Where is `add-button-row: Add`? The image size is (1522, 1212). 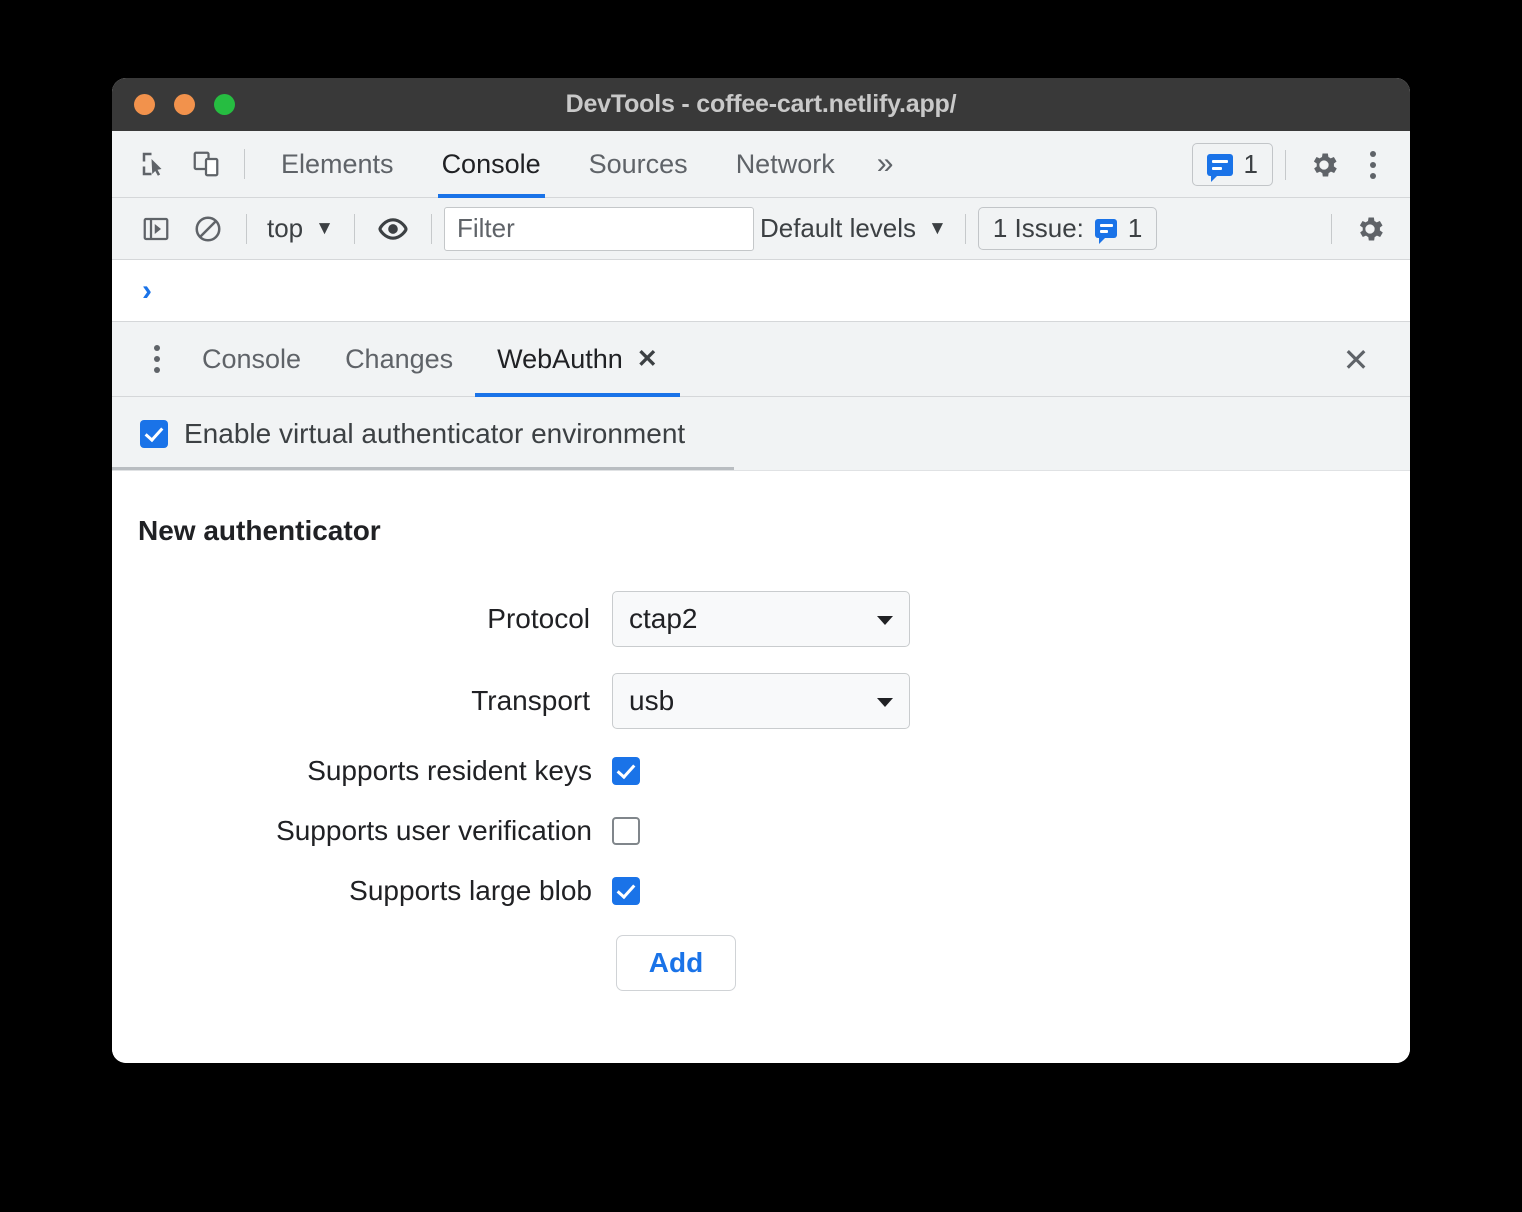
add-button-row: Add is located at coordinates (761, 963).